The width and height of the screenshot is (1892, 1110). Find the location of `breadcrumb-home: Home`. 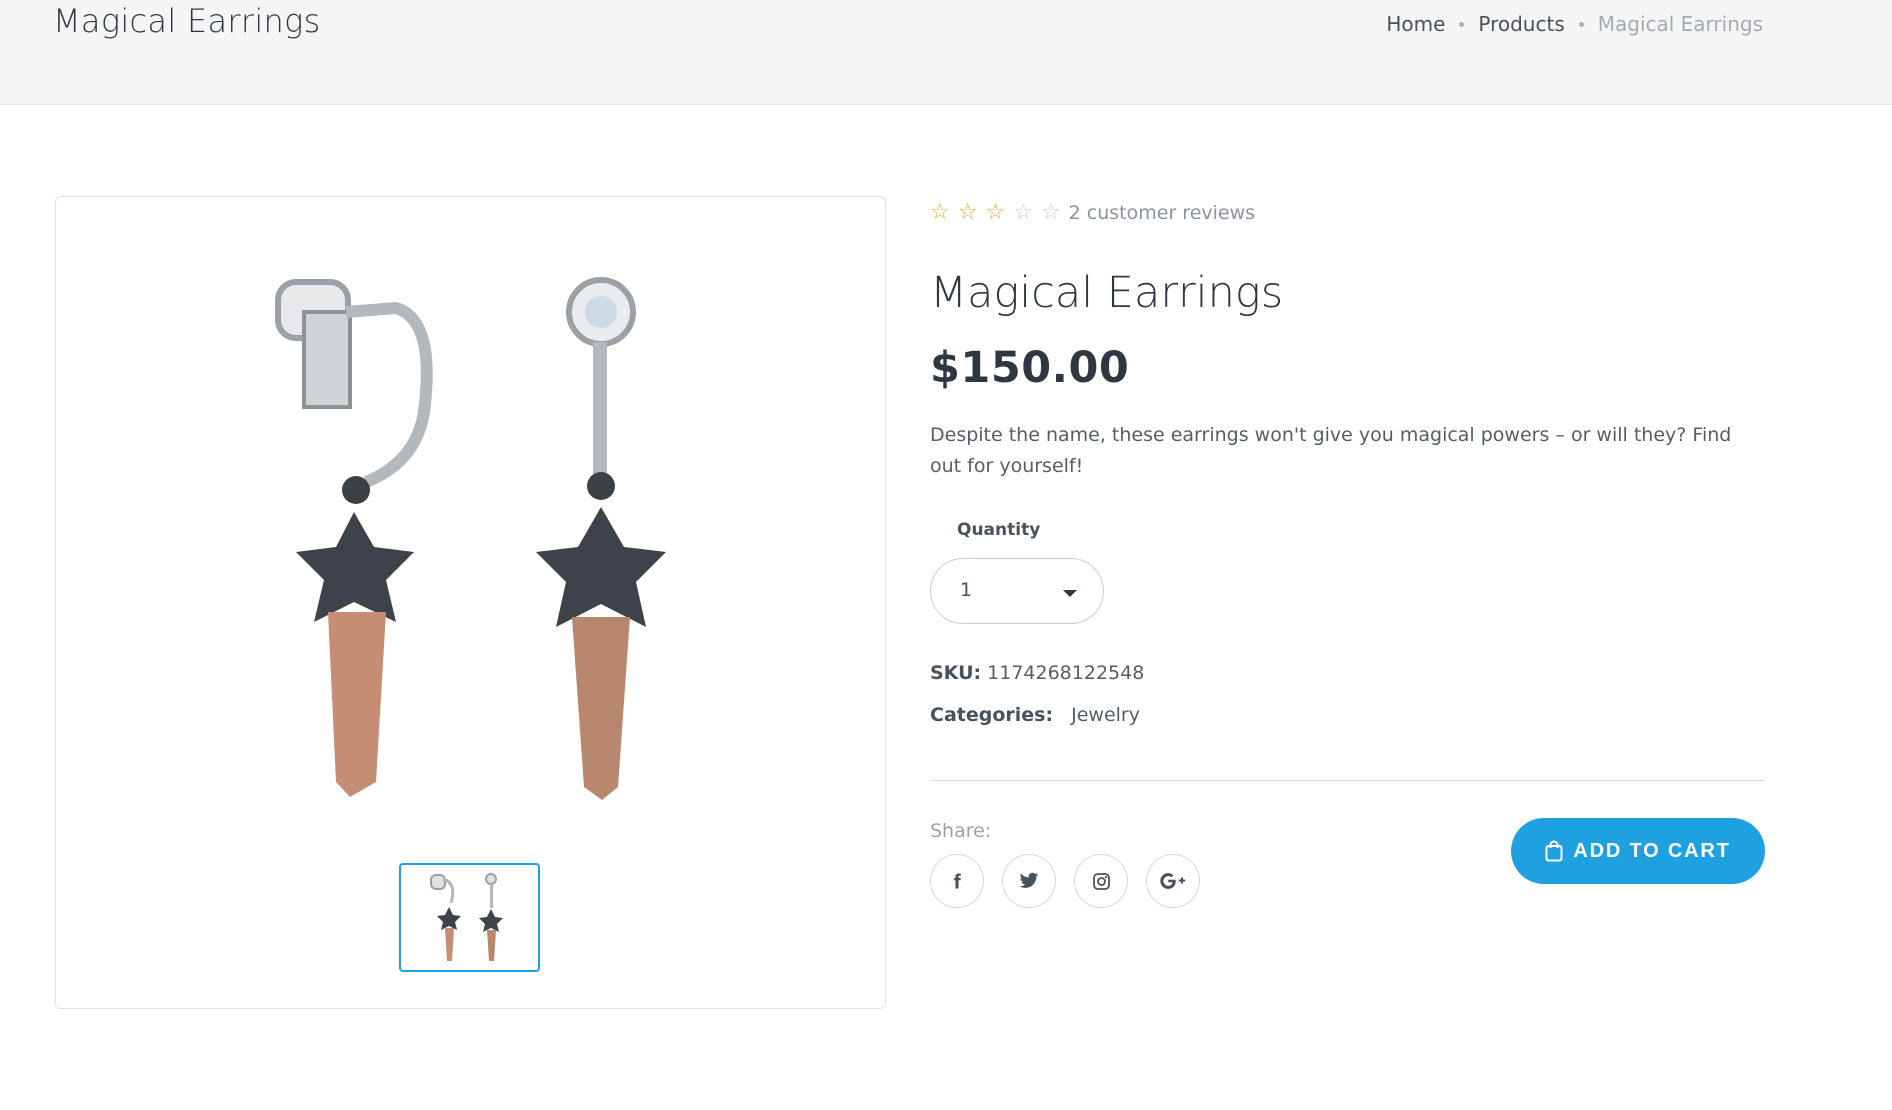

breadcrumb-home: Home is located at coordinates (1415, 24).